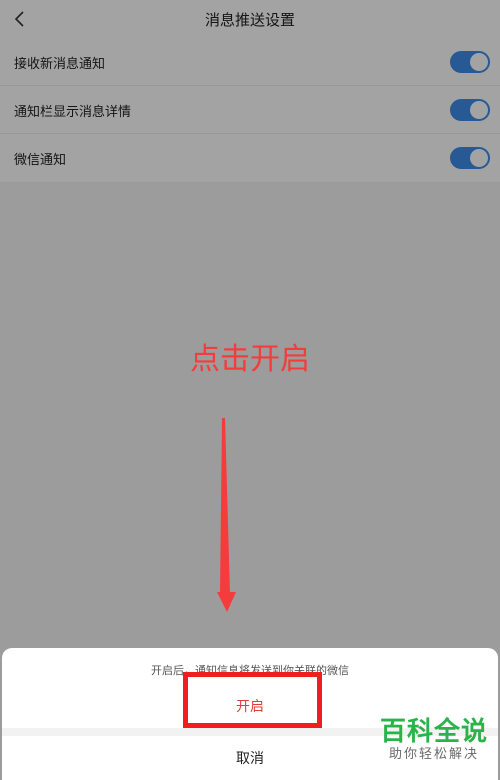 The height and width of the screenshot is (780, 500). Describe the element at coordinates (433, 732) in the screenshot. I see `watermark-main: 百科全说` at that location.